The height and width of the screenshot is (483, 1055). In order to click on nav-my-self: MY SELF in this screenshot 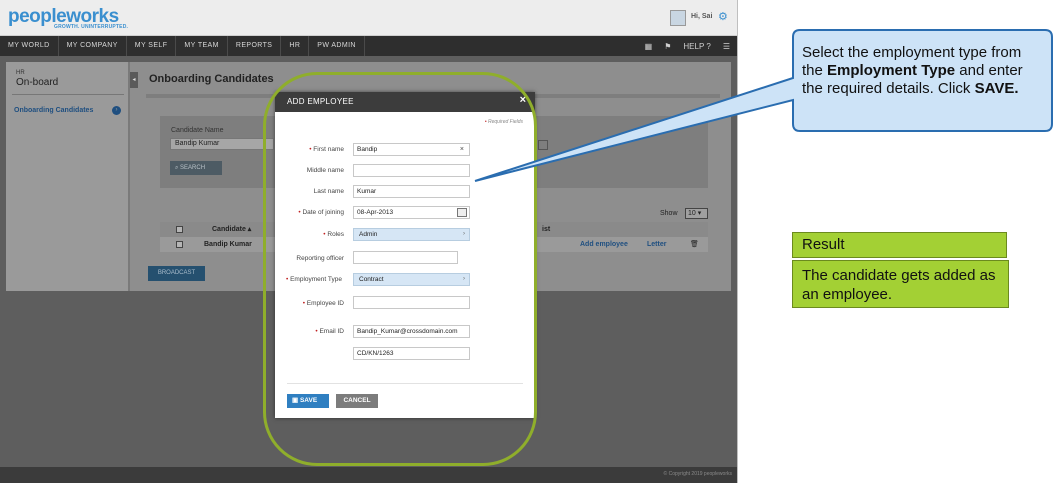, I will do `click(152, 46)`.